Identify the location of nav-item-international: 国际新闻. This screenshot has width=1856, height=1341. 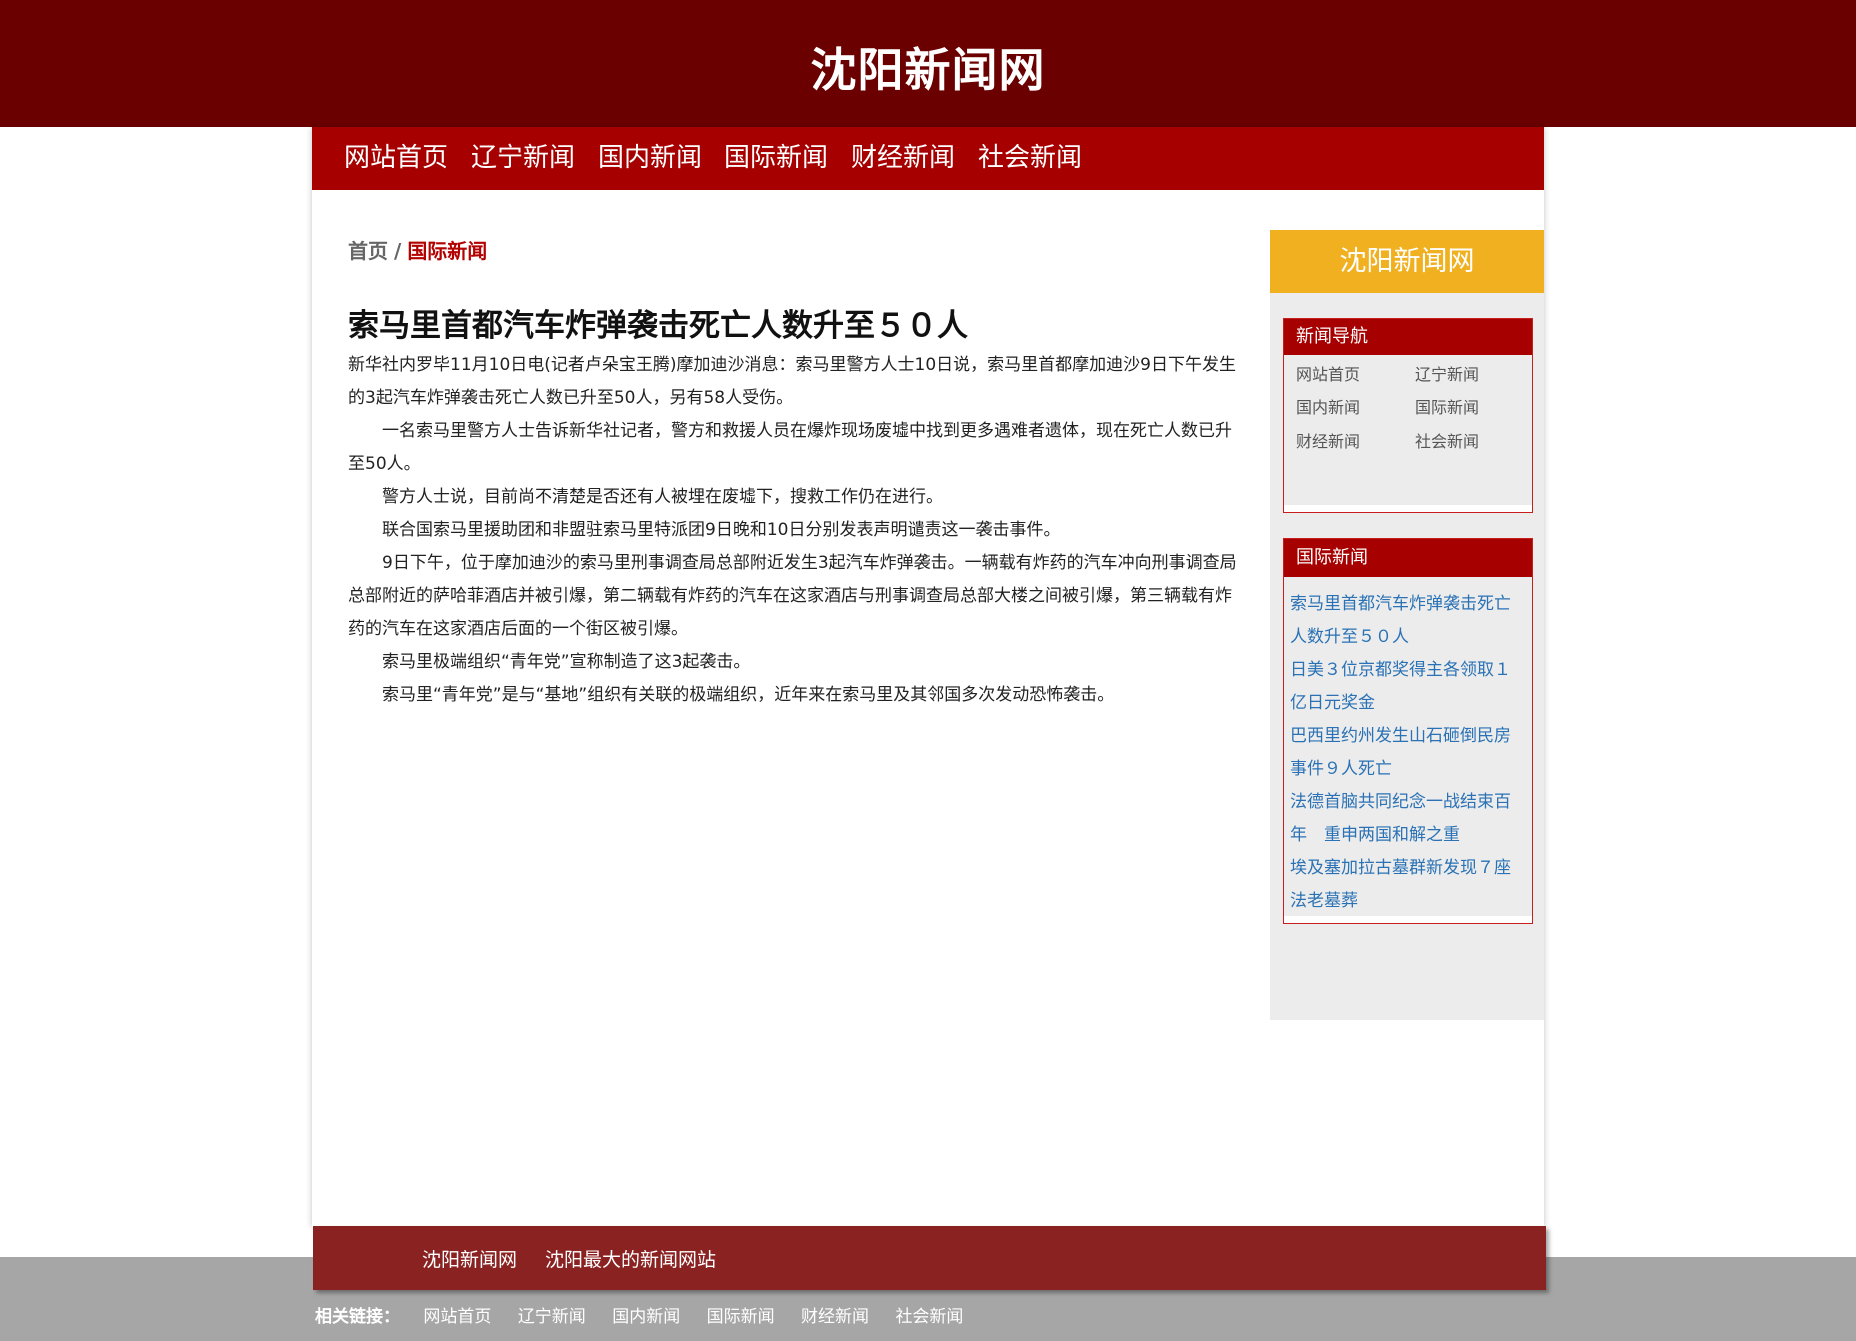
(776, 158).